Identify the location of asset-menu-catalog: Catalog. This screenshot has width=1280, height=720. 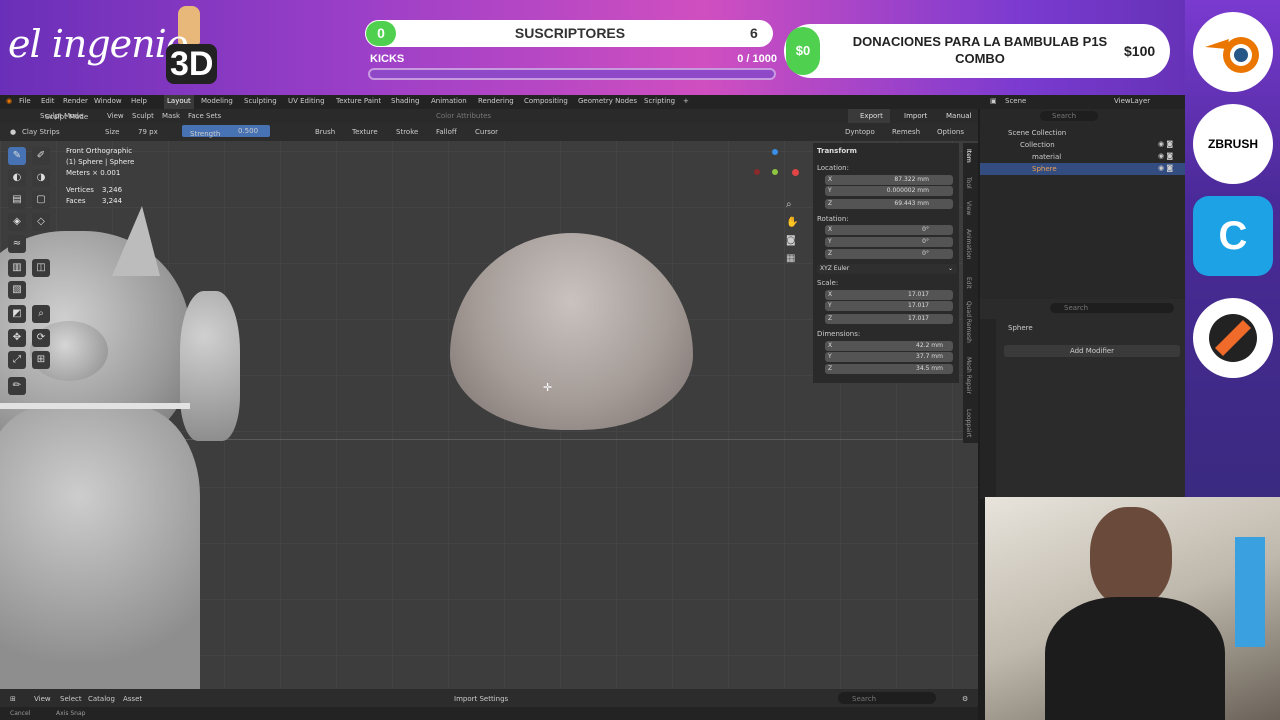
(101, 699).